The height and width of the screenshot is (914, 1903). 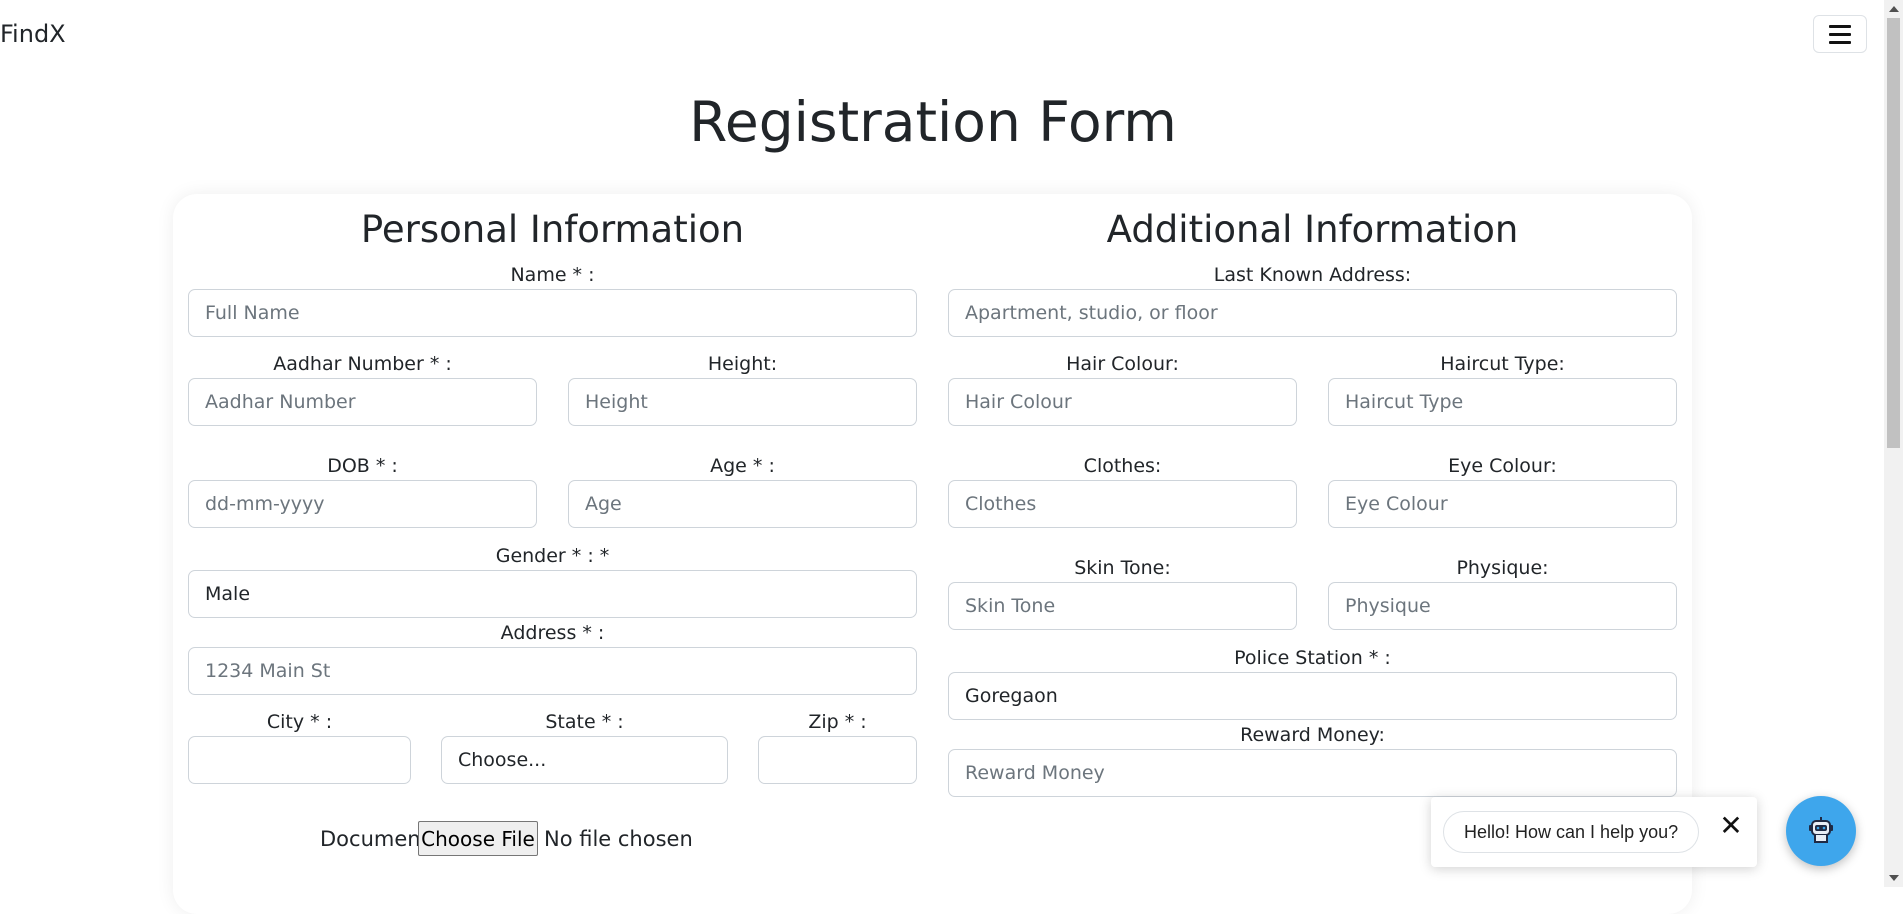 What do you see at coordinates (1502, 364) in the screenshot?
I see `haircut-label: Haircut Type:` at bounding box center [1502, 364].